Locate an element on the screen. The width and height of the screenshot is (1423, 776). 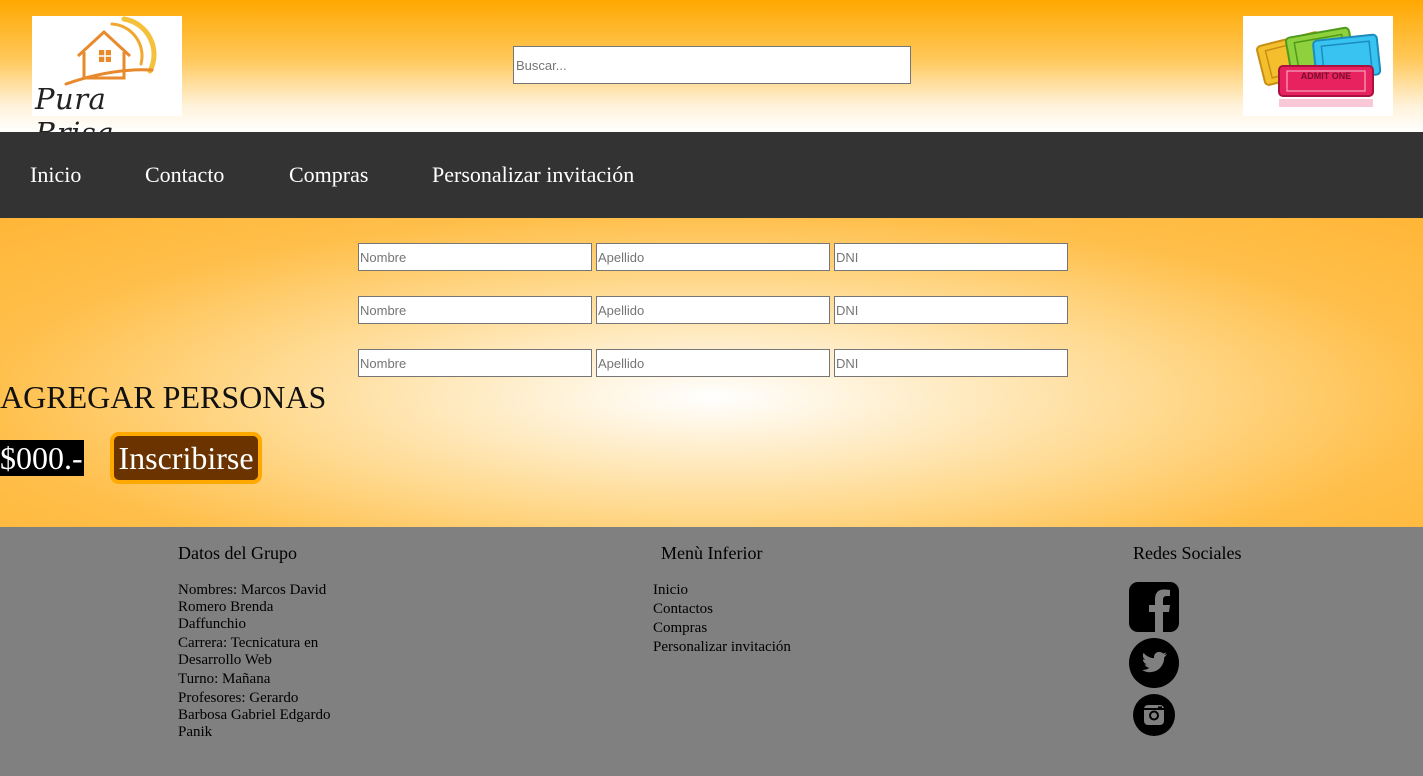
facebook-link is located at coordinates (1154, 607).